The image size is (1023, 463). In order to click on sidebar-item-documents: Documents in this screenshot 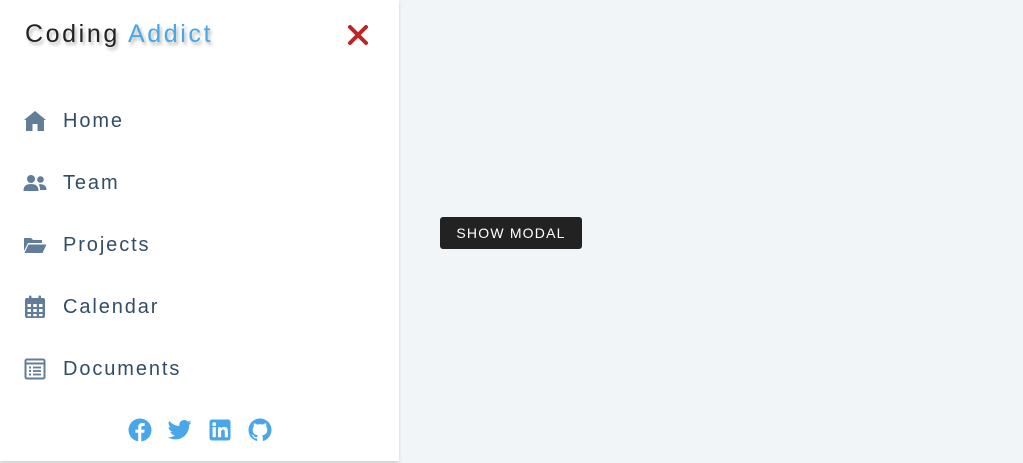, I will do `click(199, 369)`.